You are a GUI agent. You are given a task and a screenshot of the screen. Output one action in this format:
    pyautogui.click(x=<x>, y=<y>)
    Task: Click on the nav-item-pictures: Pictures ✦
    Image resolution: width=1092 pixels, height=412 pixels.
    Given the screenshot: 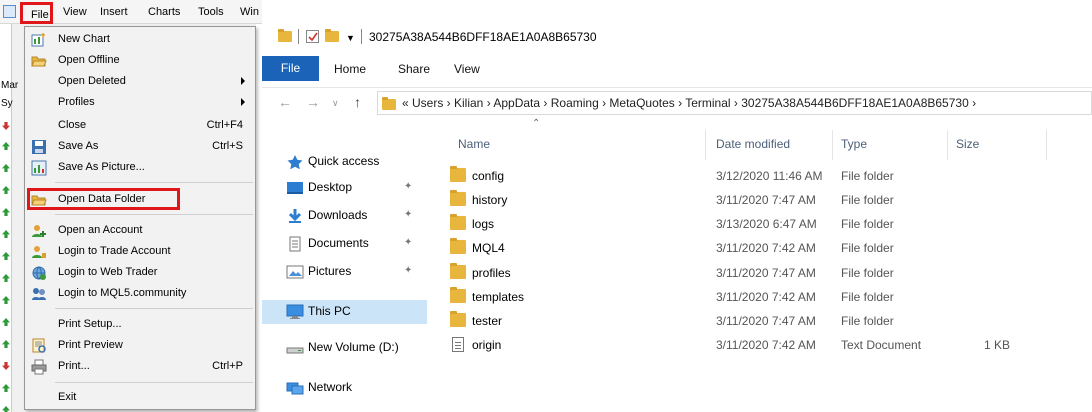 What is the action you would take?
    pyautogui.click(x=344, y=272)
    